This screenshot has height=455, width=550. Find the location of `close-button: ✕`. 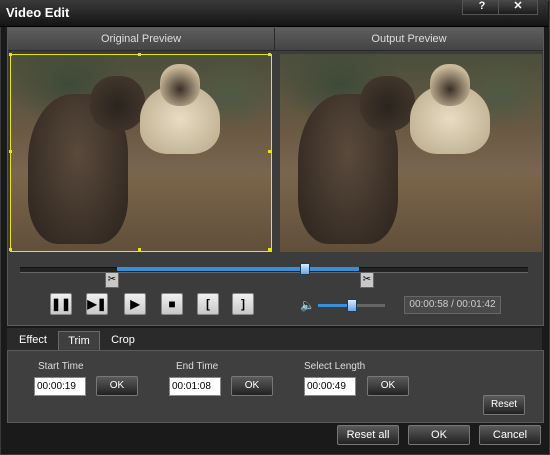

close-button: ✕ is located at coordinates (518, 7).